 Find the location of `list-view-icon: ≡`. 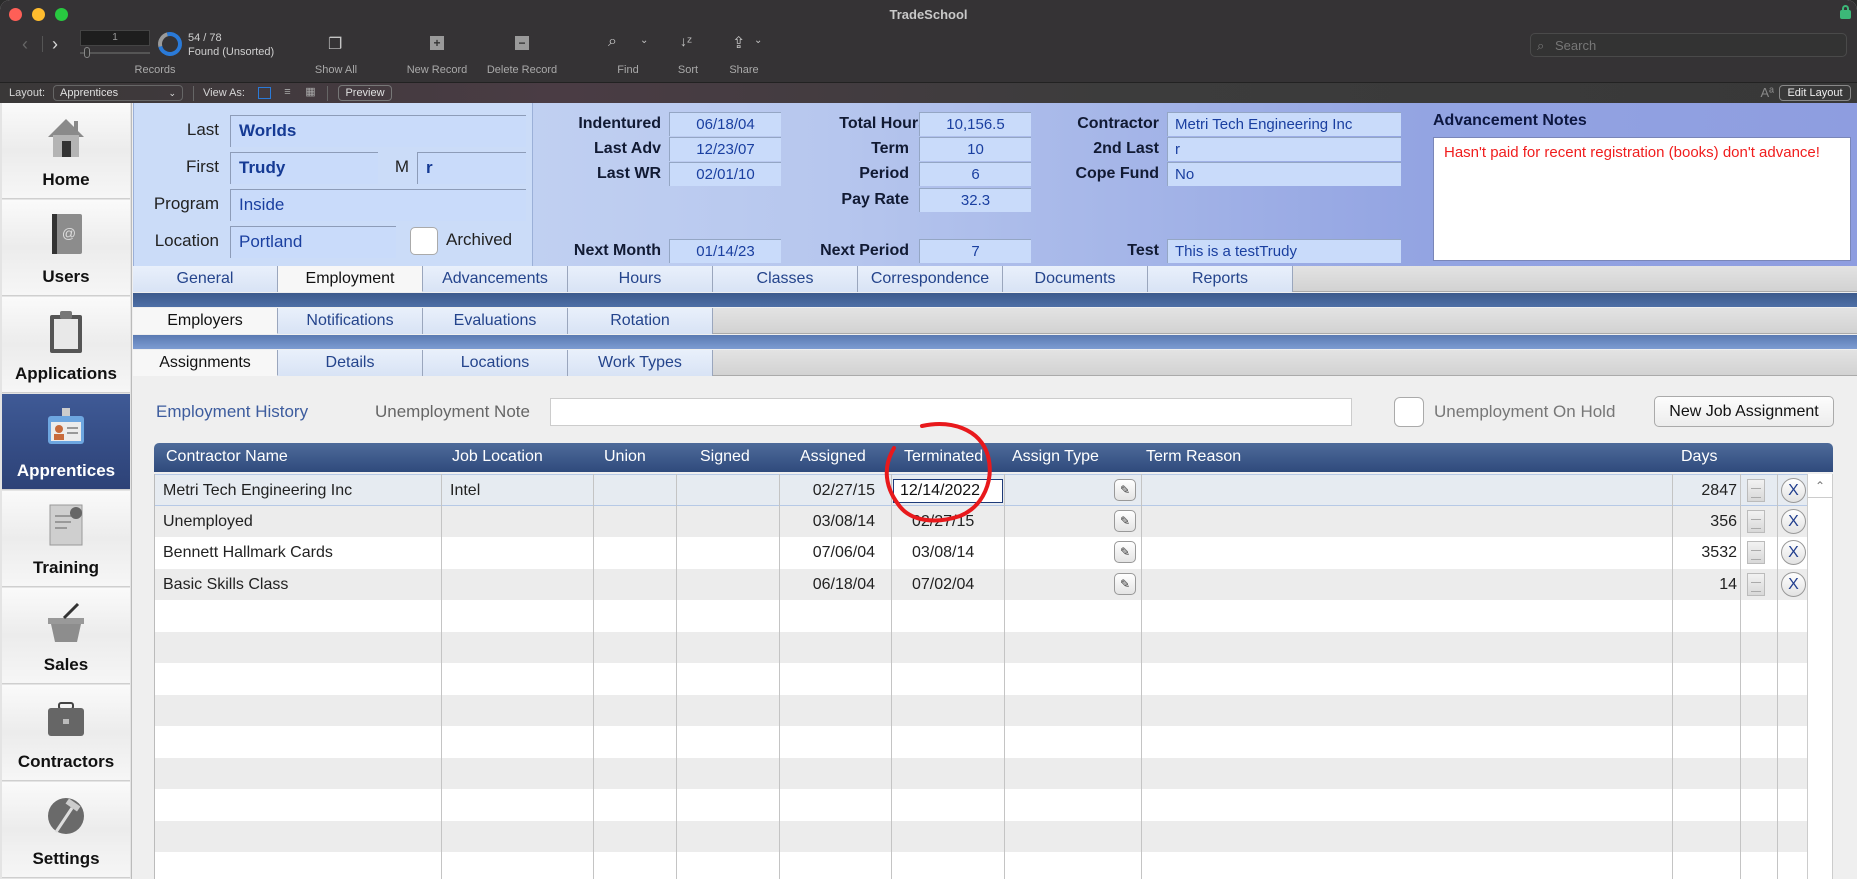

list-view-icon: ≡ is located at coordinates (287, 93).